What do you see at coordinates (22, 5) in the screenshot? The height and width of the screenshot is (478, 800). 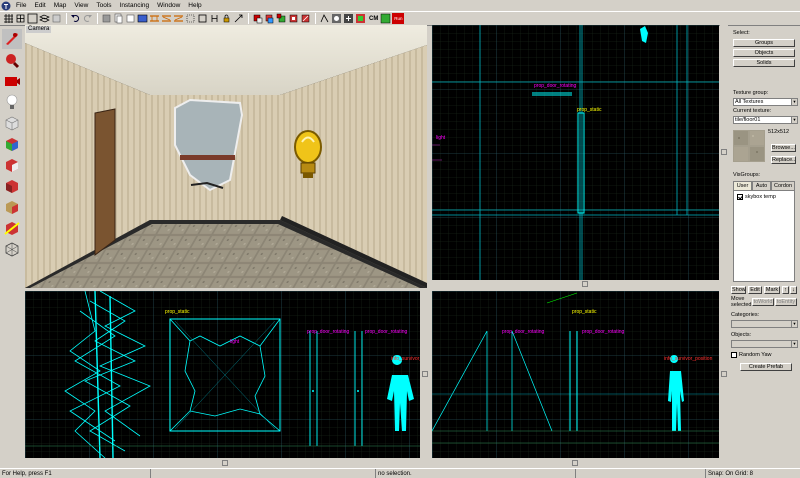 I see `menu-file: File` at bounding box center [22, 5].